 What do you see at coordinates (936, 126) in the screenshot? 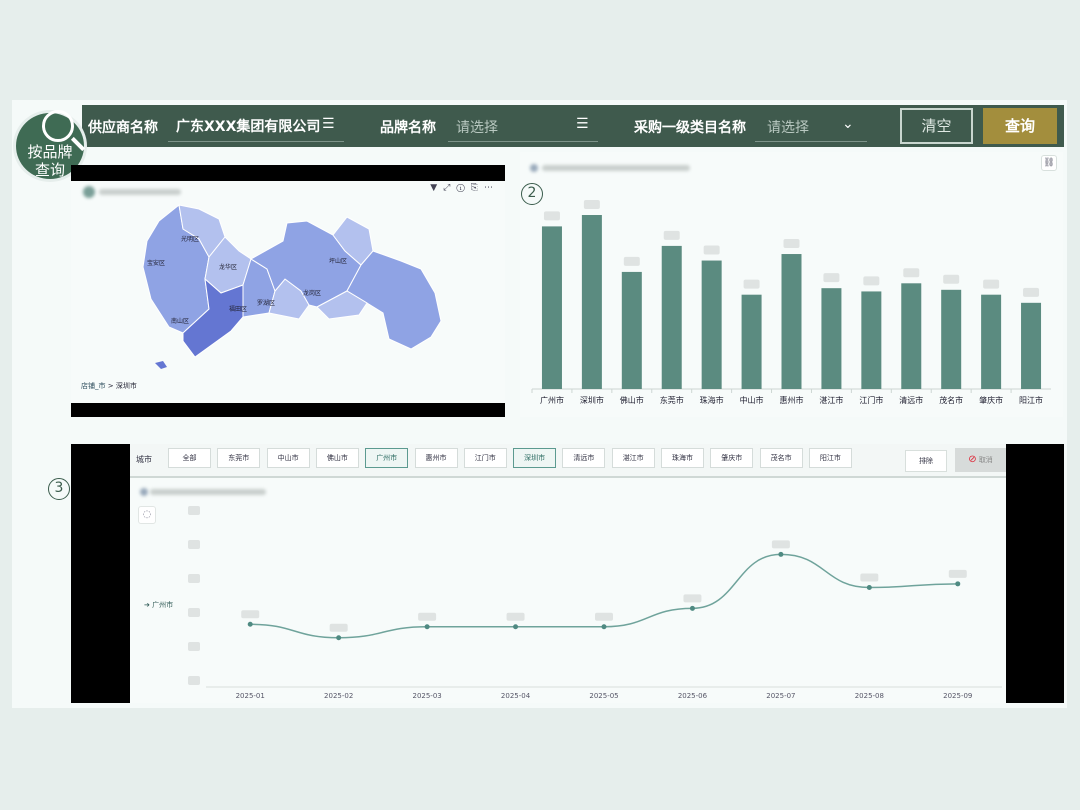
I see `clear-button: 清空` at bounding box center [936, 126].